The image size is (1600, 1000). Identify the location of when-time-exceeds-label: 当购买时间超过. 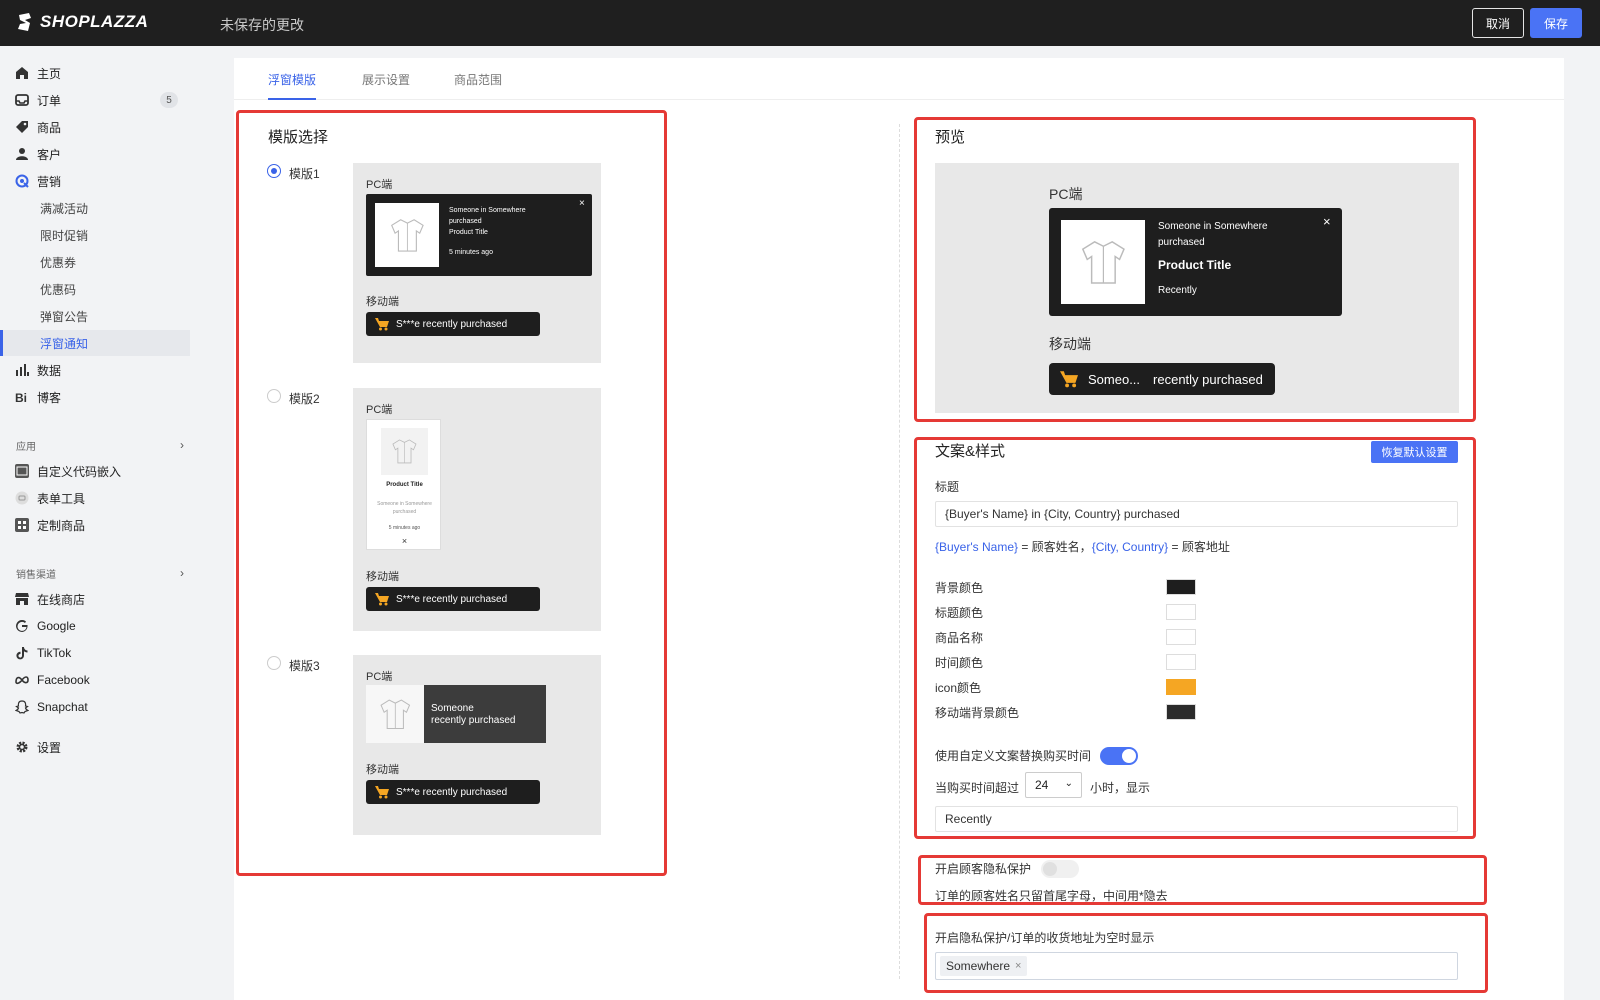
(977, 788).